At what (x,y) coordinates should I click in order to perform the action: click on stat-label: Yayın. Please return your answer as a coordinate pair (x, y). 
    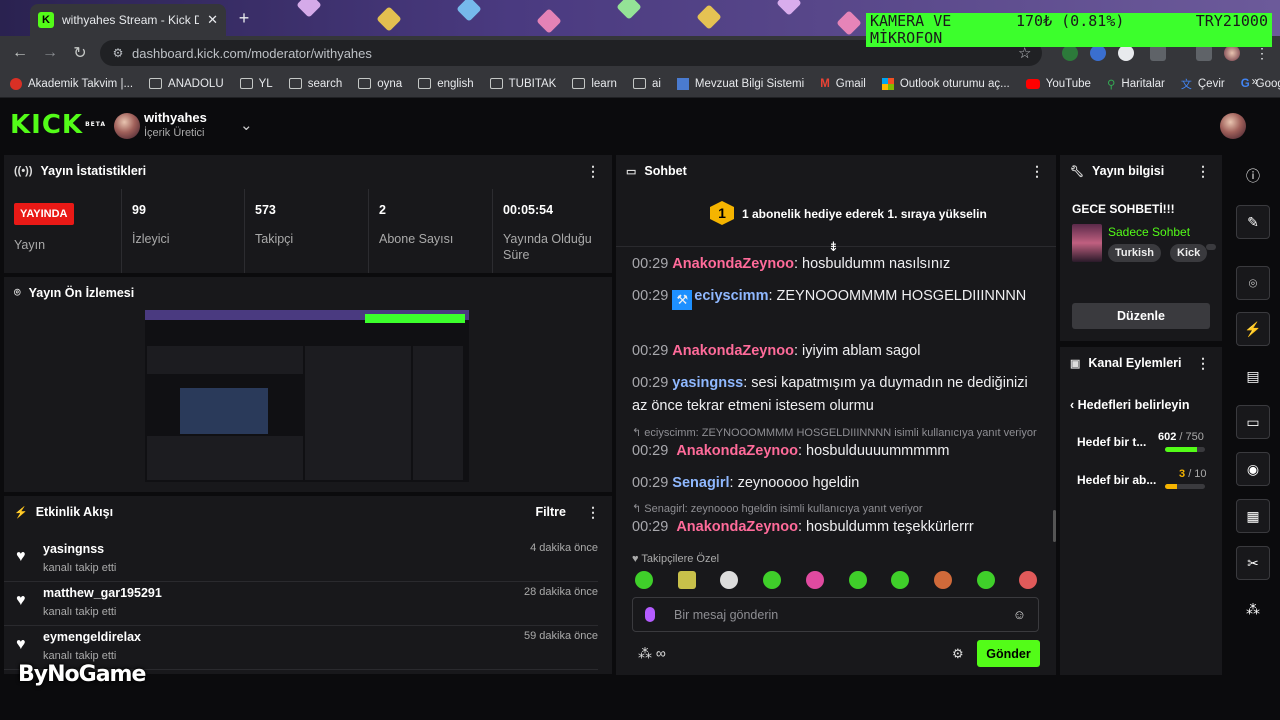
    Looking at the image, I should click on (30, 245).